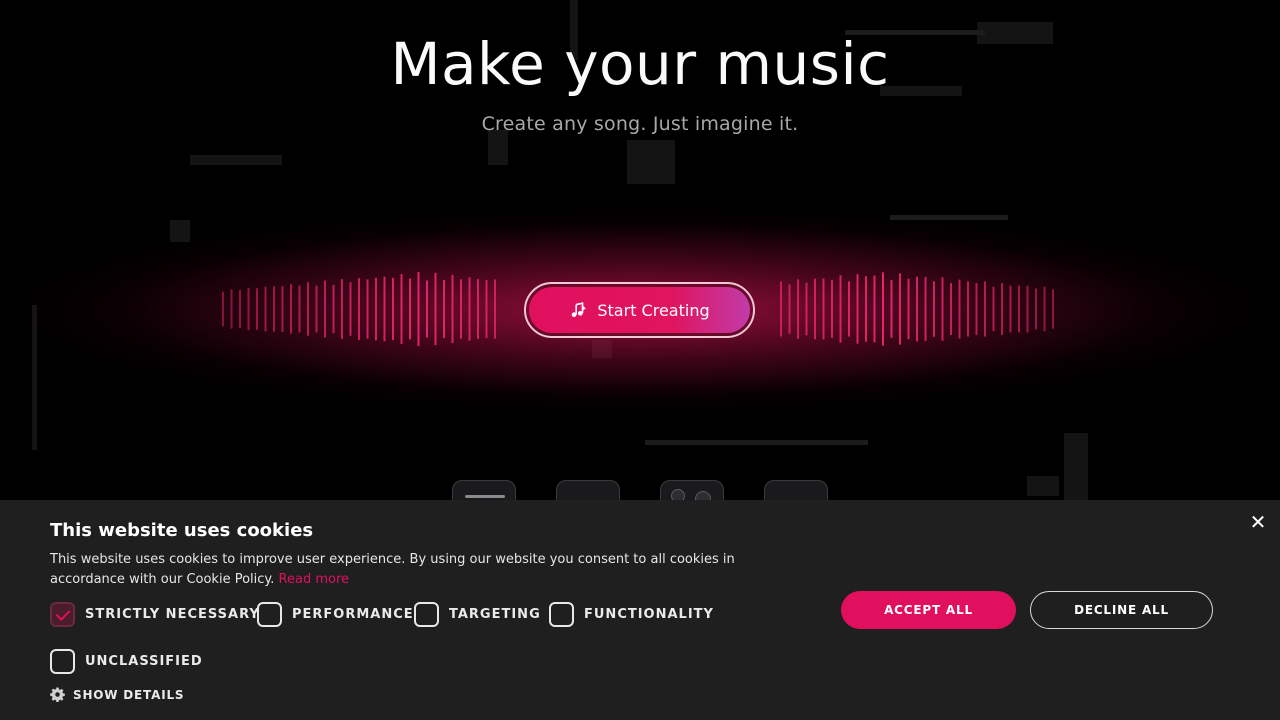  What do you see at coordinates (353, 614) in the screenshot?
I see `checkbox-label: PERFORMANCE` at bounding box center [353, 614].